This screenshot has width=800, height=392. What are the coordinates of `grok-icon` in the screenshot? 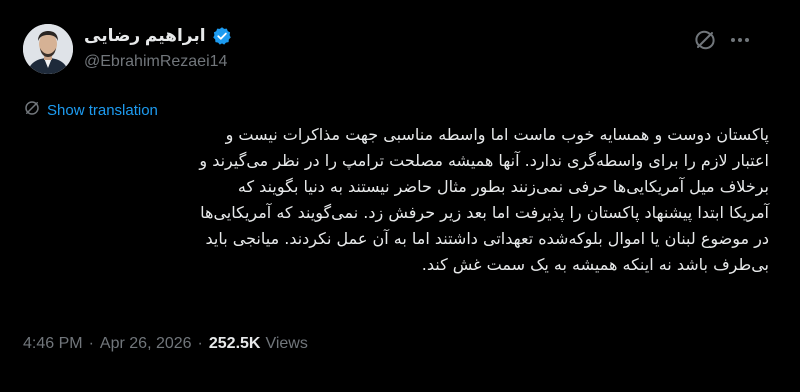 It's located at (705, 40).